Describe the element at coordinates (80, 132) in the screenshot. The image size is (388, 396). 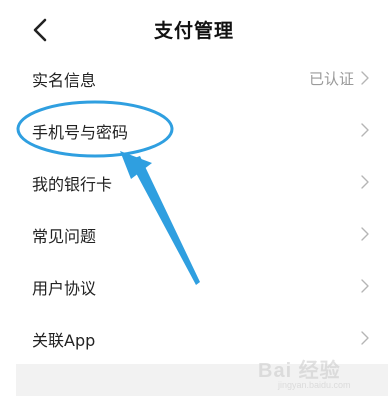
I see `menu-item-label: 手机号与密码` at that location.